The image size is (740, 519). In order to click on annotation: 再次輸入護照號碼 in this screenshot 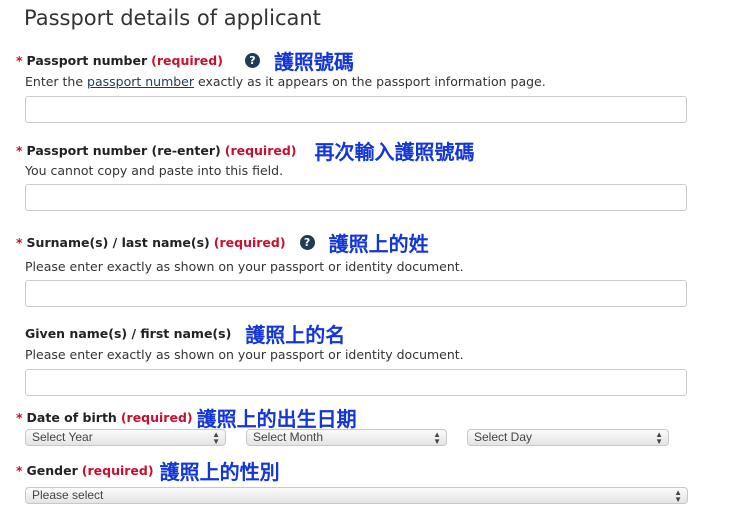, I will do `click(394, 152)`.